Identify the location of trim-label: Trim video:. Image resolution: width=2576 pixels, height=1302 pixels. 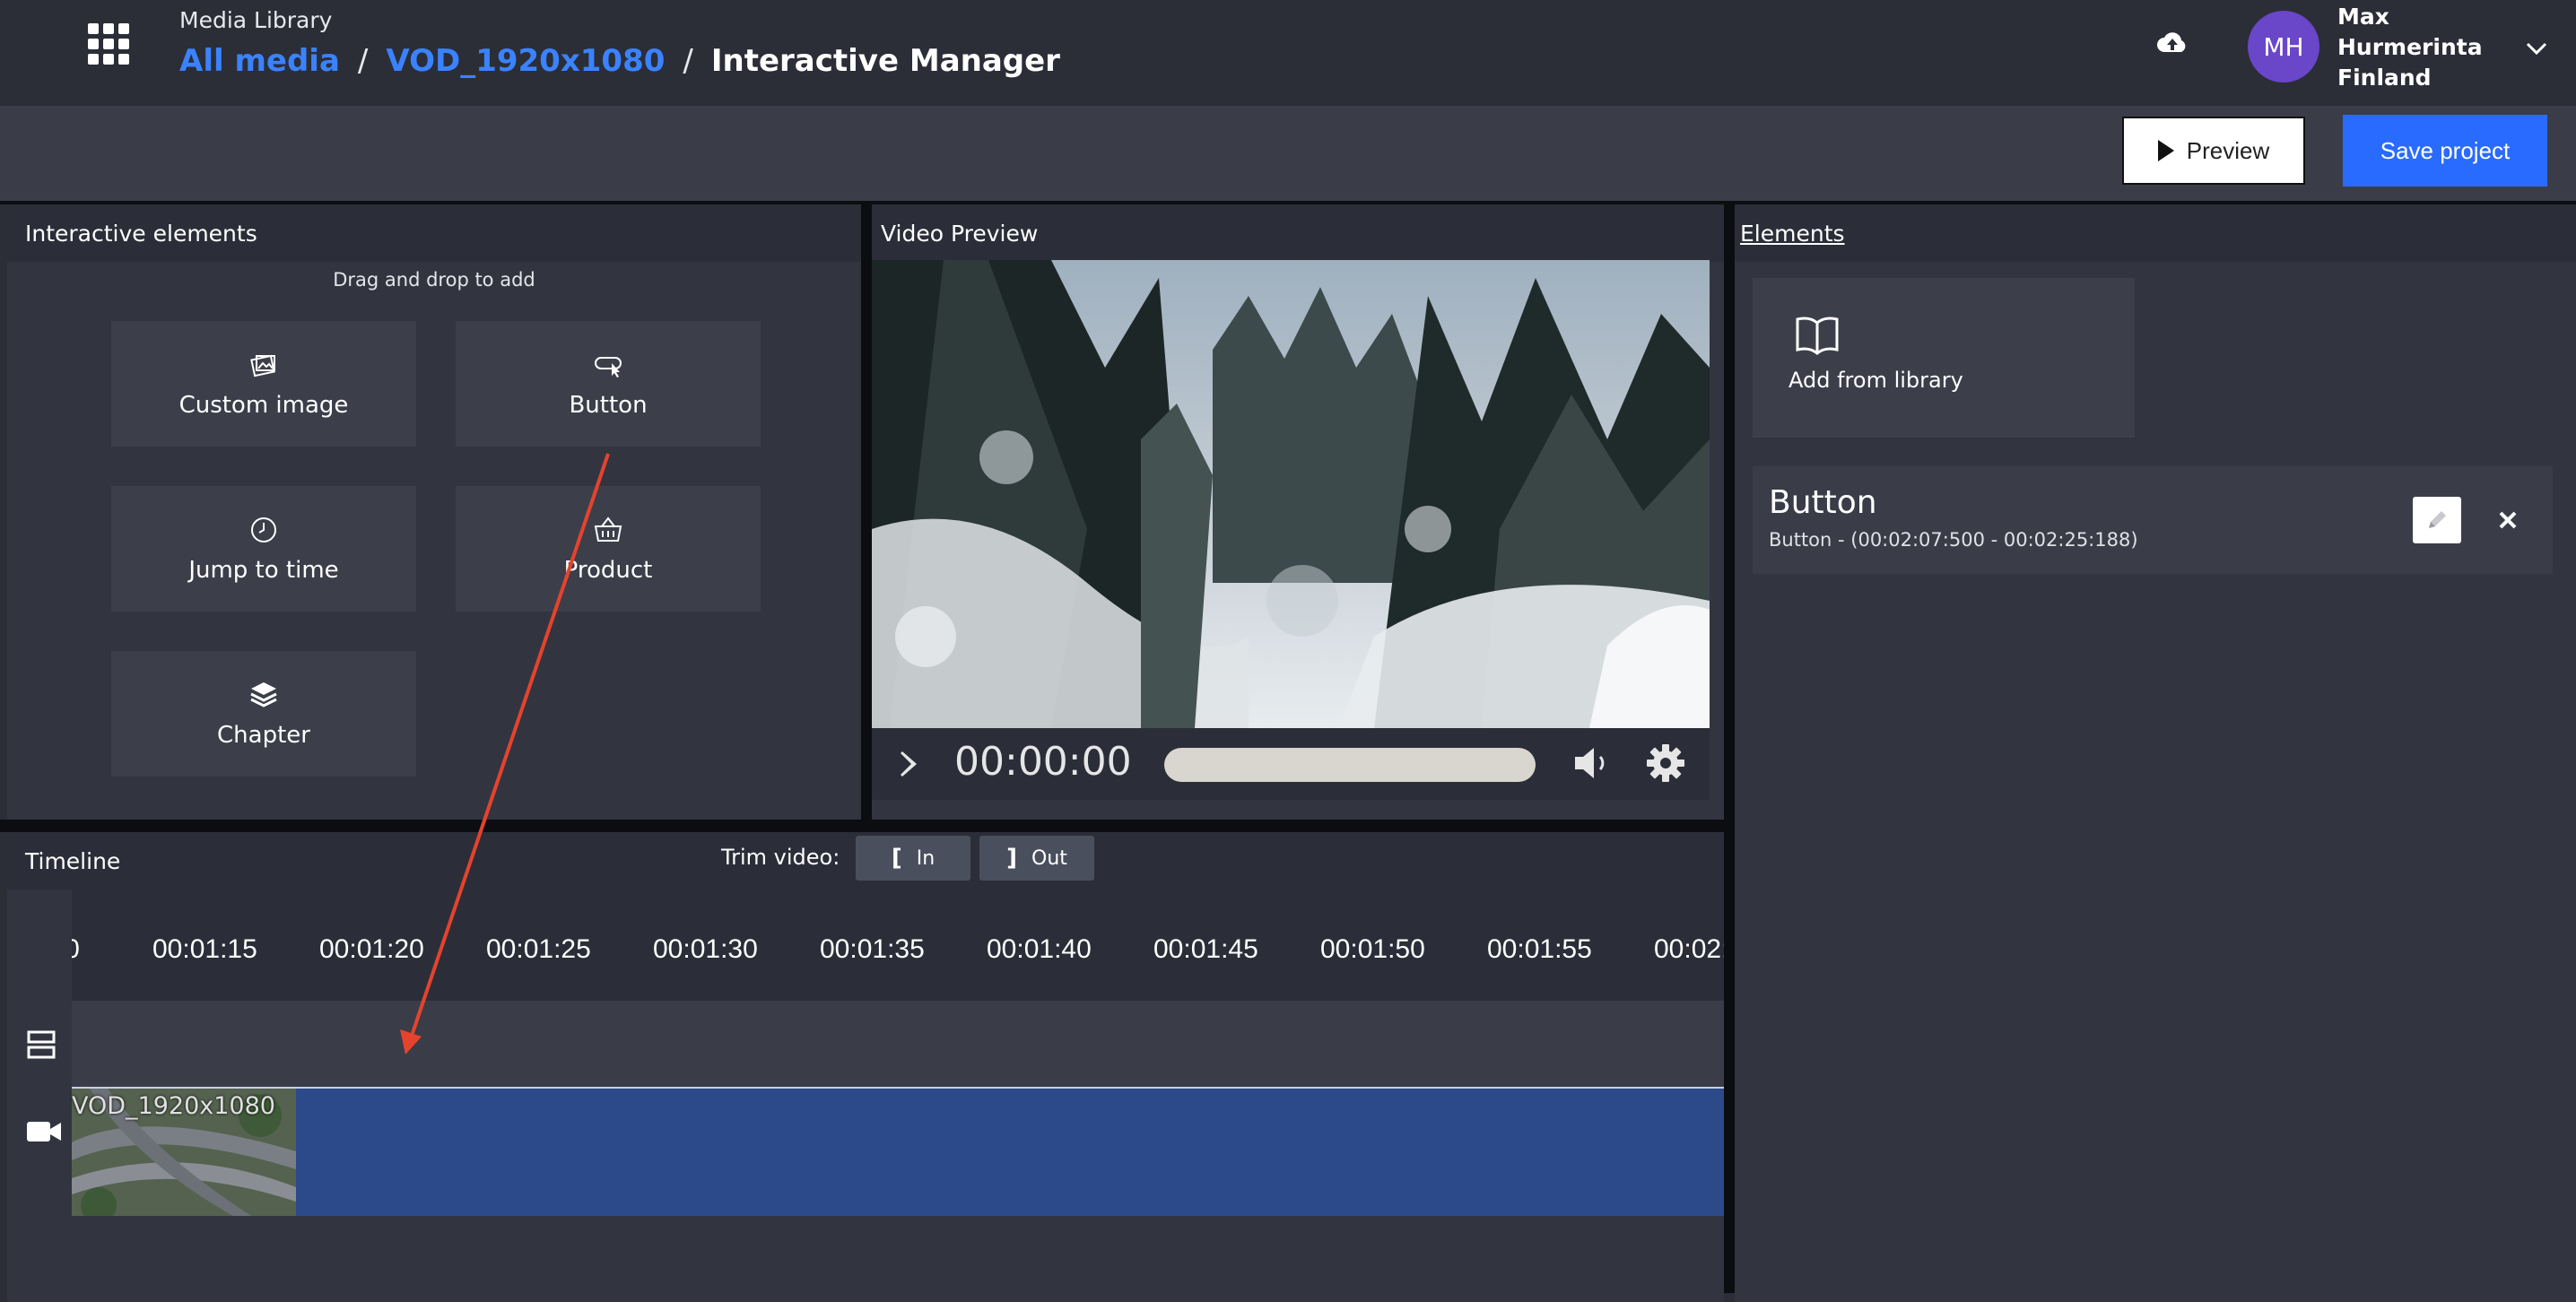
(780, 858).